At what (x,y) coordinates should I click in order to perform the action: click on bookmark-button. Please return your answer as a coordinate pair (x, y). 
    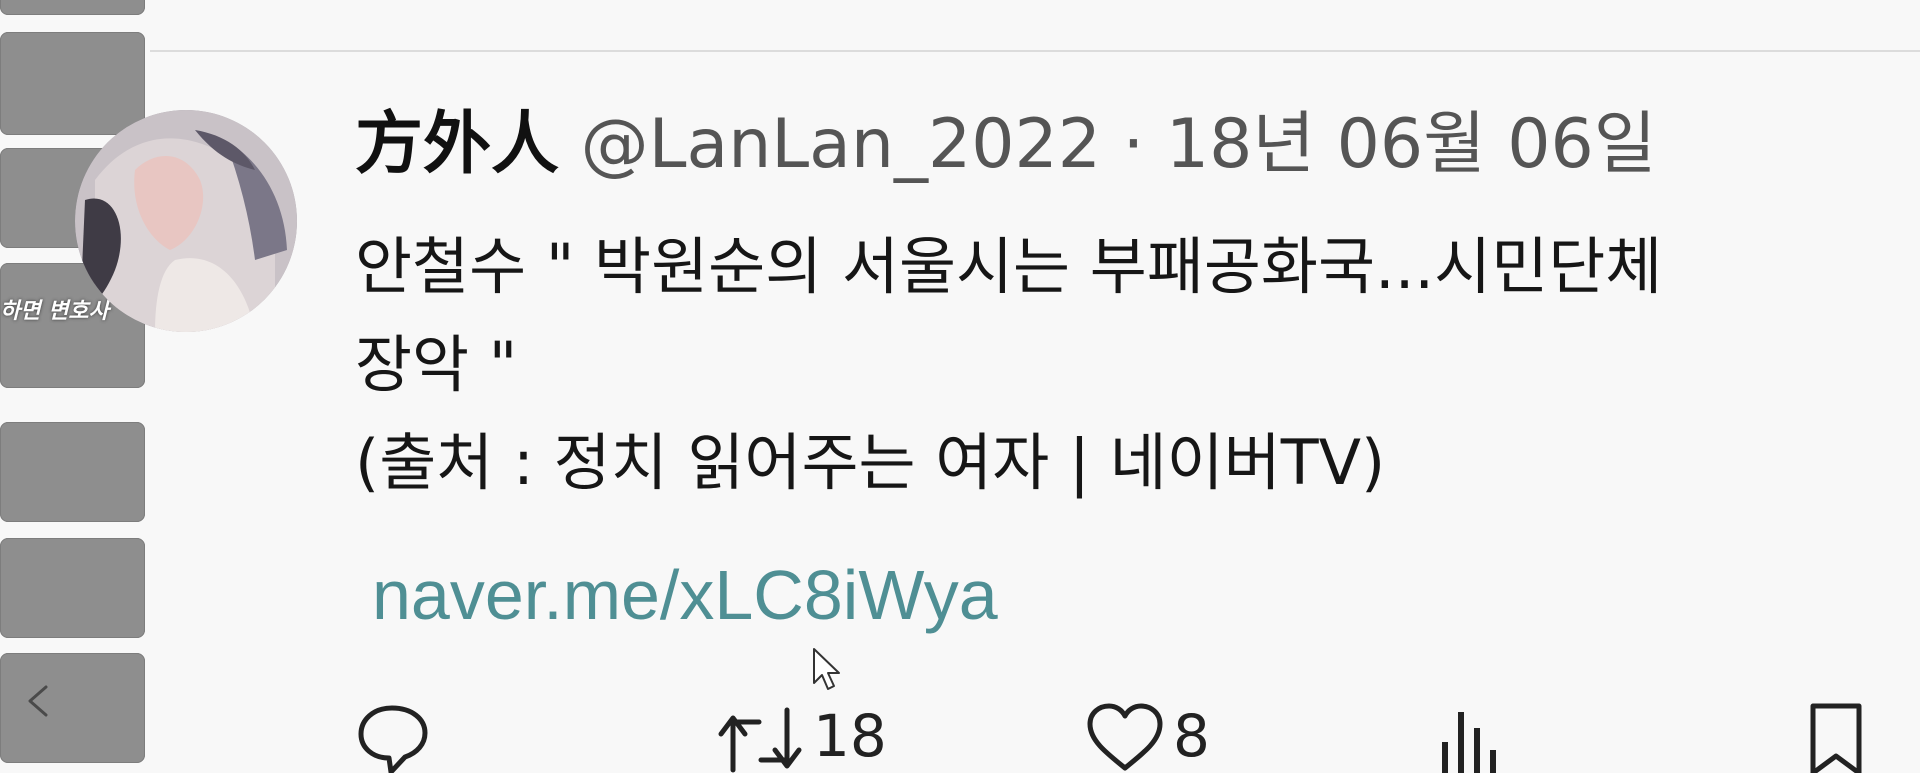
    Looking at the image, I should click on (1836, 736).